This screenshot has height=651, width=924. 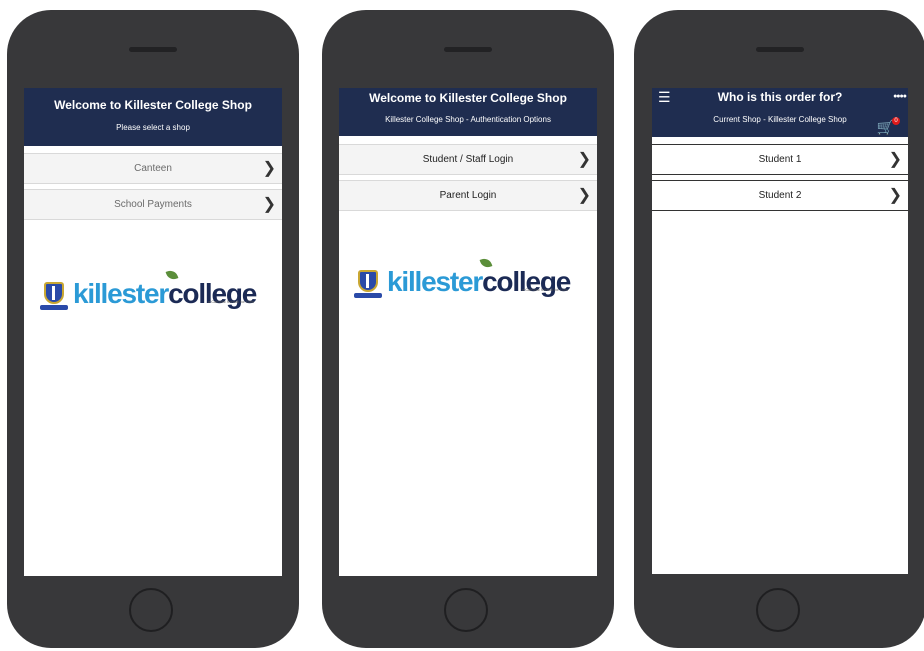 I want to click on hamburger-menu-icon: ☰, so click(x=664, y=97).